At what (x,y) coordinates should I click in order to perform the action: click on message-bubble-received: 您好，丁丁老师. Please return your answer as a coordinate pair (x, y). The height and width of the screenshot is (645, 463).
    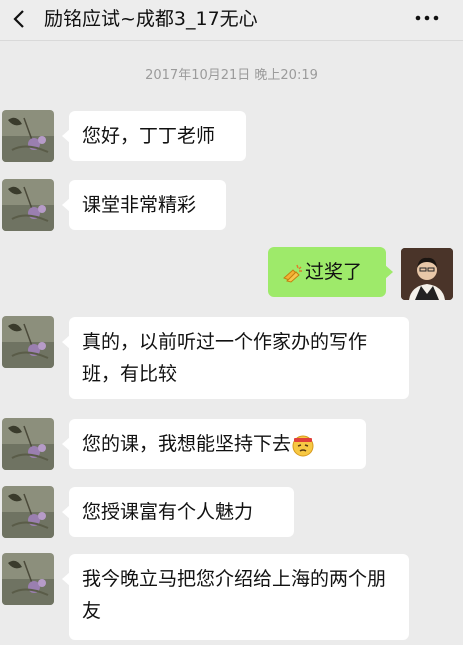
    Looking at the image, I should click on (154, 136).